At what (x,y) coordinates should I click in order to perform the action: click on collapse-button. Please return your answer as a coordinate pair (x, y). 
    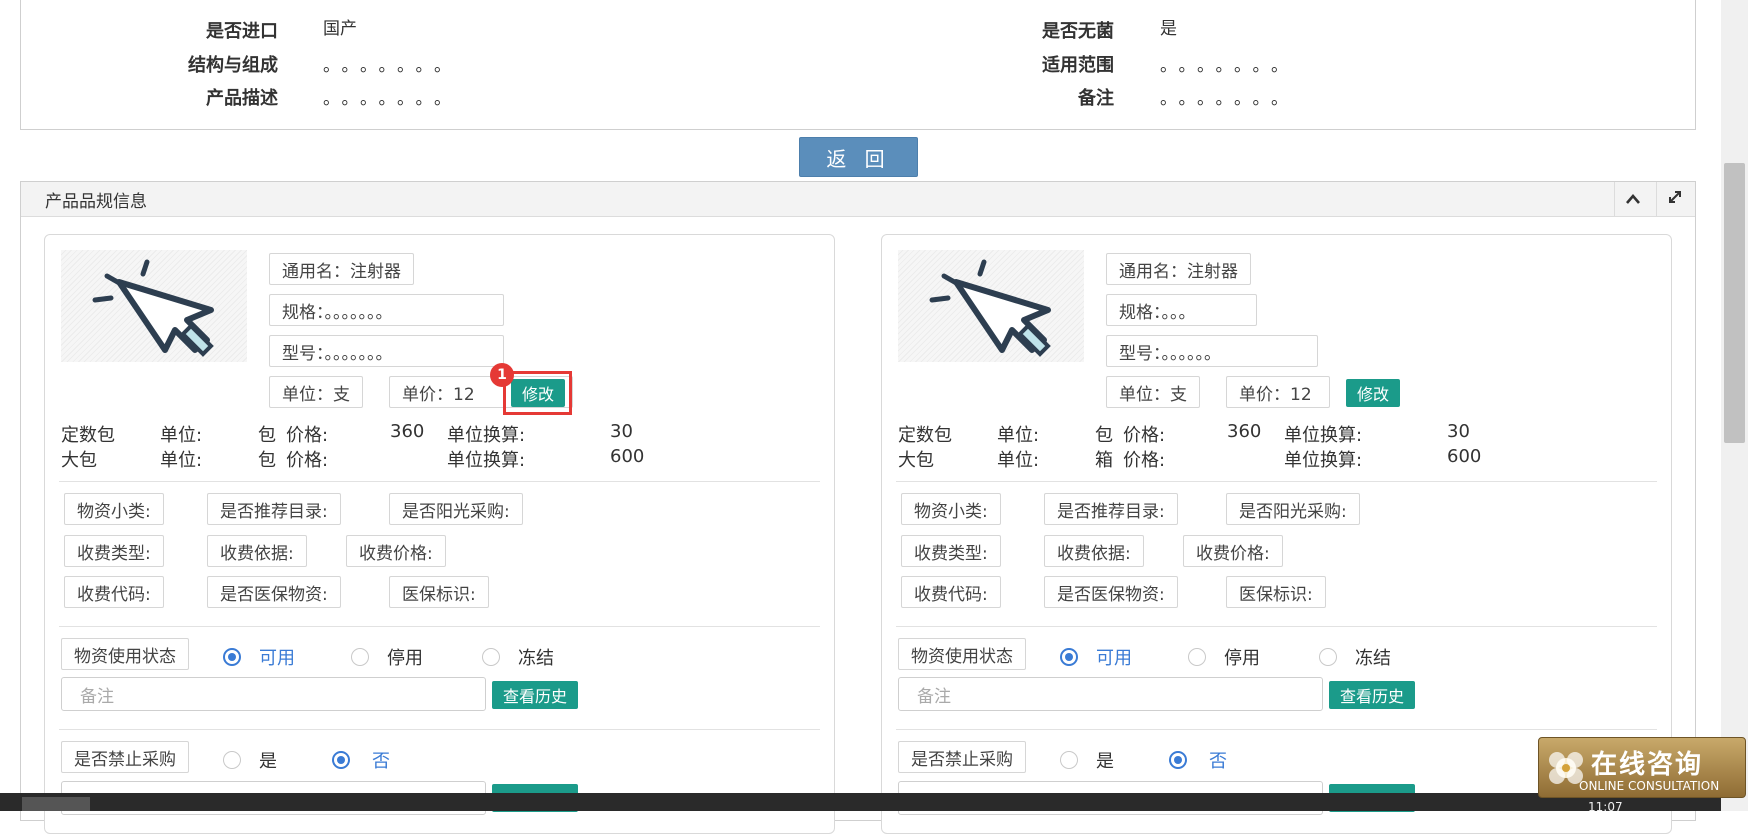
    Looking at the image, I should click on (1632, 199).